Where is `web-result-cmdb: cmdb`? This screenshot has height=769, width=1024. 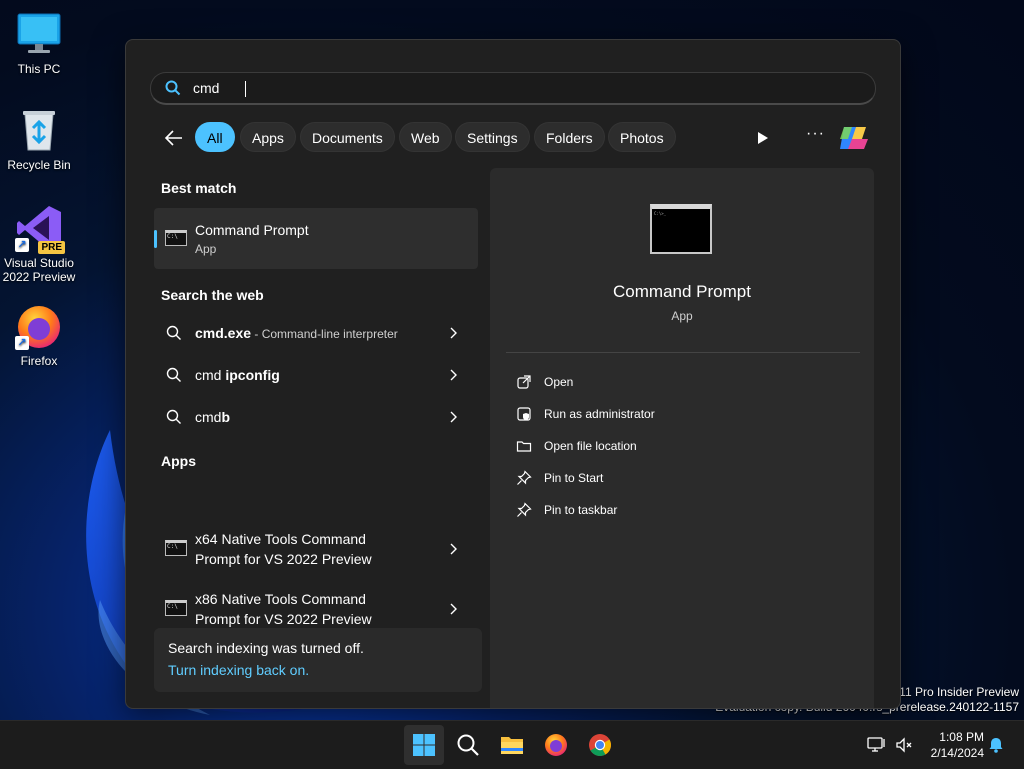
web-result-cmdb: cmdb is located at coordinates (316, 418).